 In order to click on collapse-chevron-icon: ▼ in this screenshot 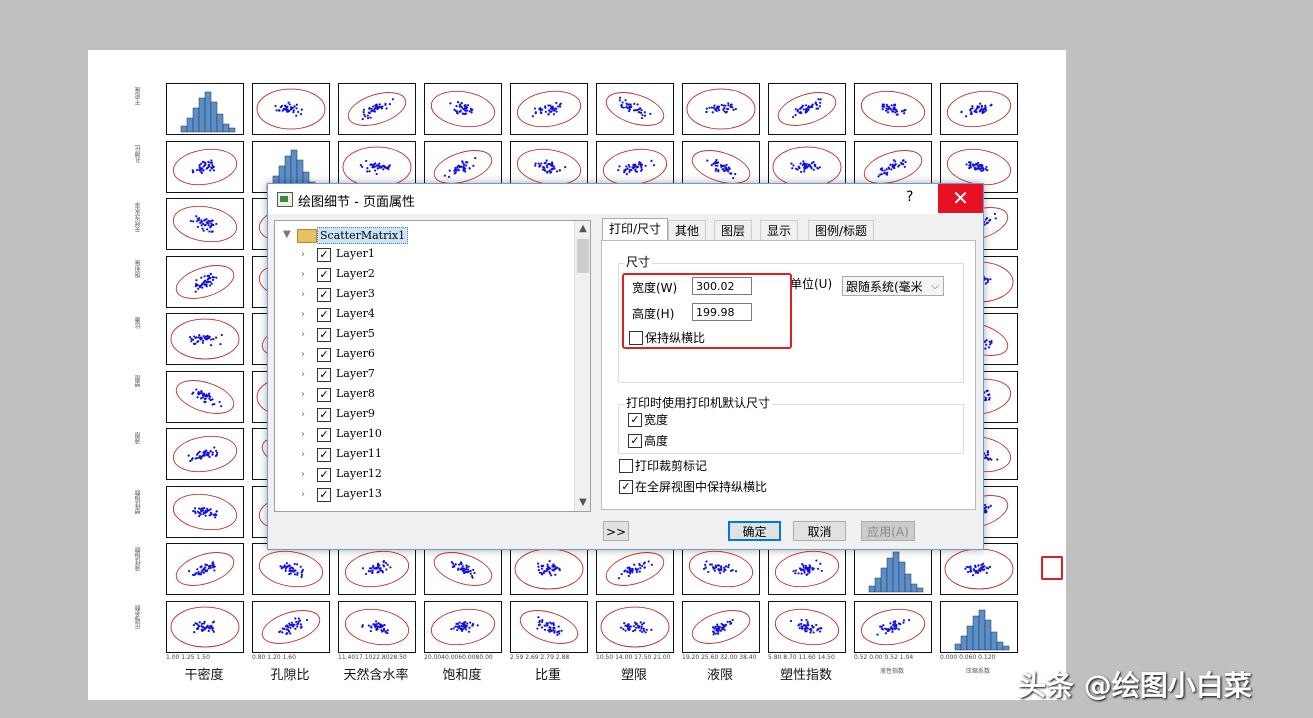, I will do `click(287, 234)`.